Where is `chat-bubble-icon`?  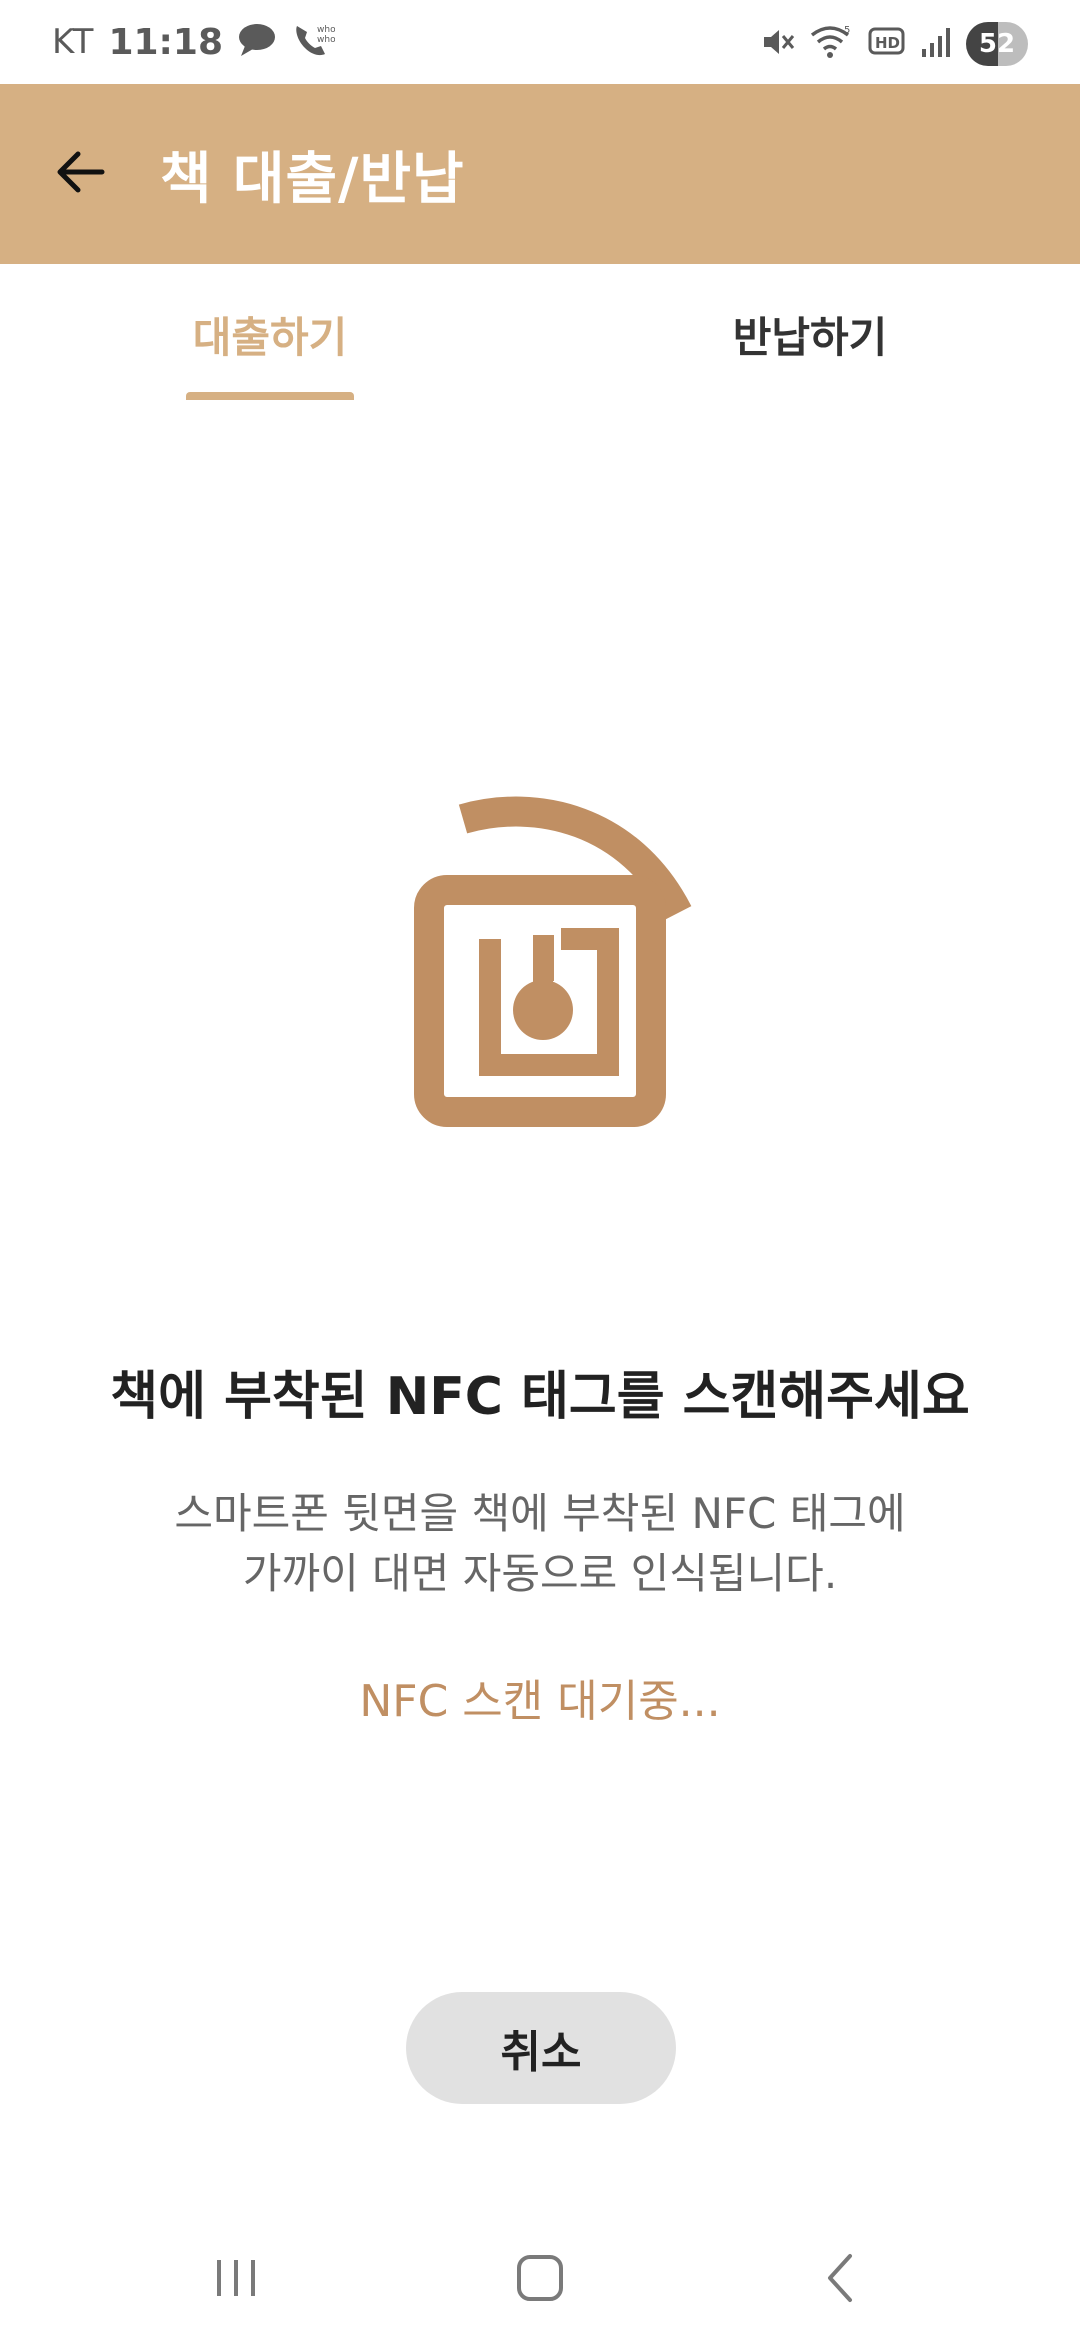 chat-bubble-icon is located at coordinates (257, 42).